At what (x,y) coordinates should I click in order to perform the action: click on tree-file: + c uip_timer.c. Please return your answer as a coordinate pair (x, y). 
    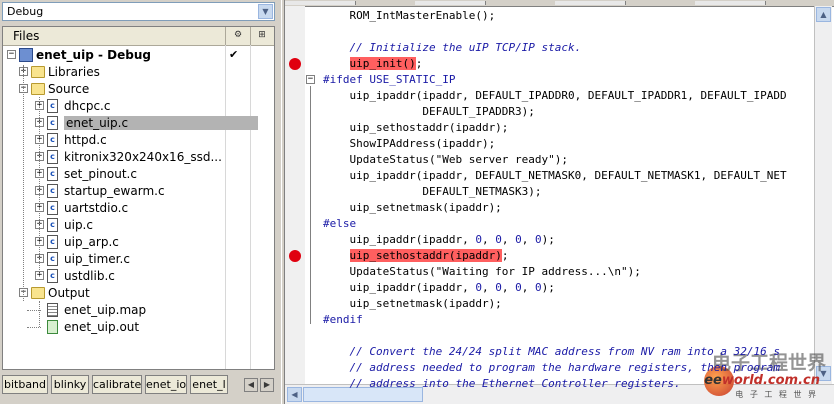
    Looking at the image, I should click on (114, 259).